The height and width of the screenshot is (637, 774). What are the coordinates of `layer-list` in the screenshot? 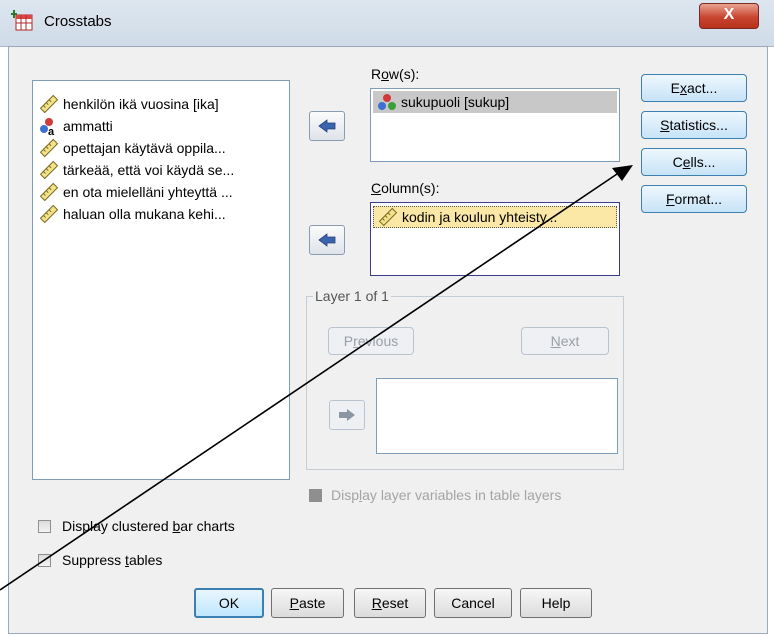 It's located at (497, 416).